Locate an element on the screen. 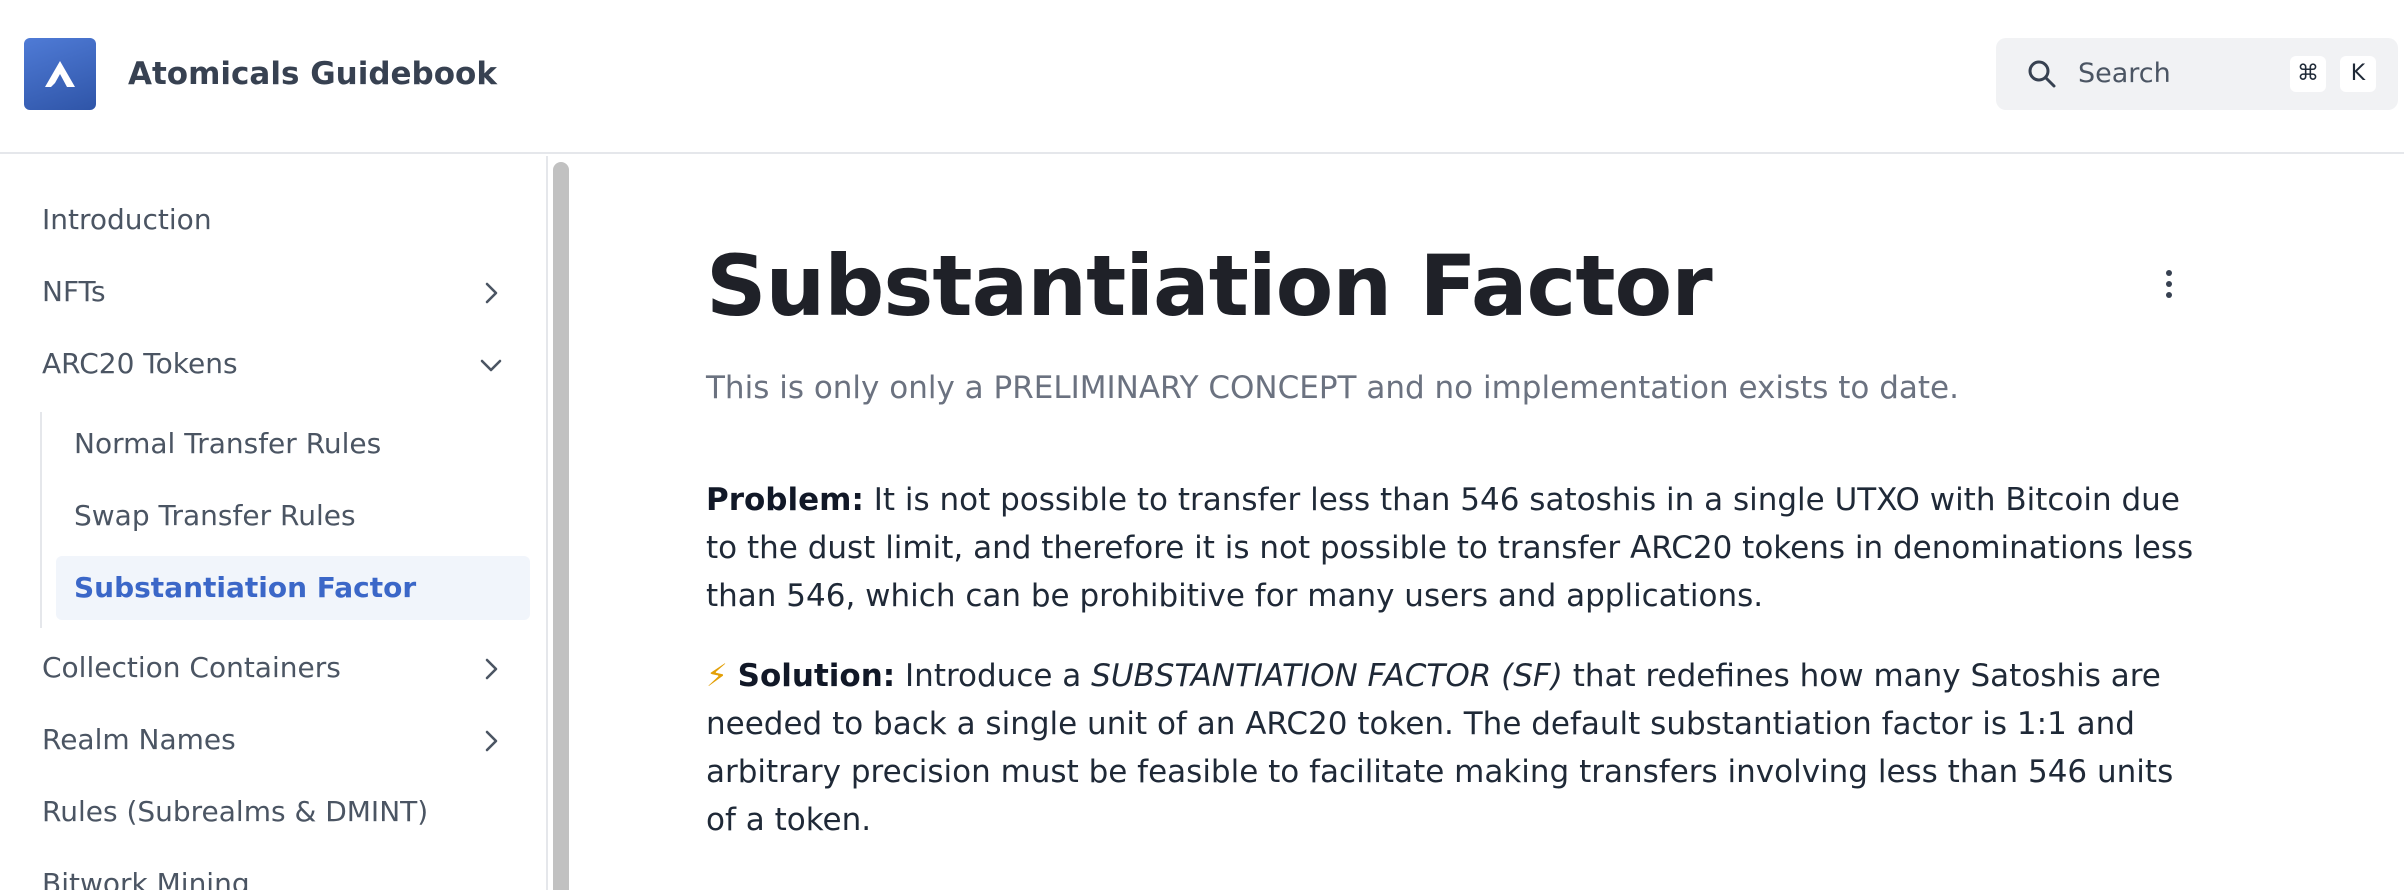 The image size is (2404, 890). sidebar-item-rules: Rules (Subrealms & DMINT) is located at coordinates (235, 812).